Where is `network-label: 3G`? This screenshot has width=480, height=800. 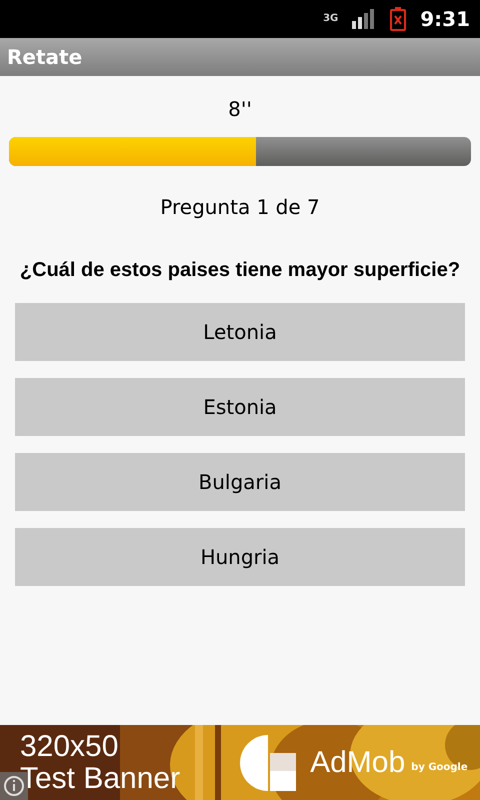 network-label: 3G is located at coordinates (330, 19).